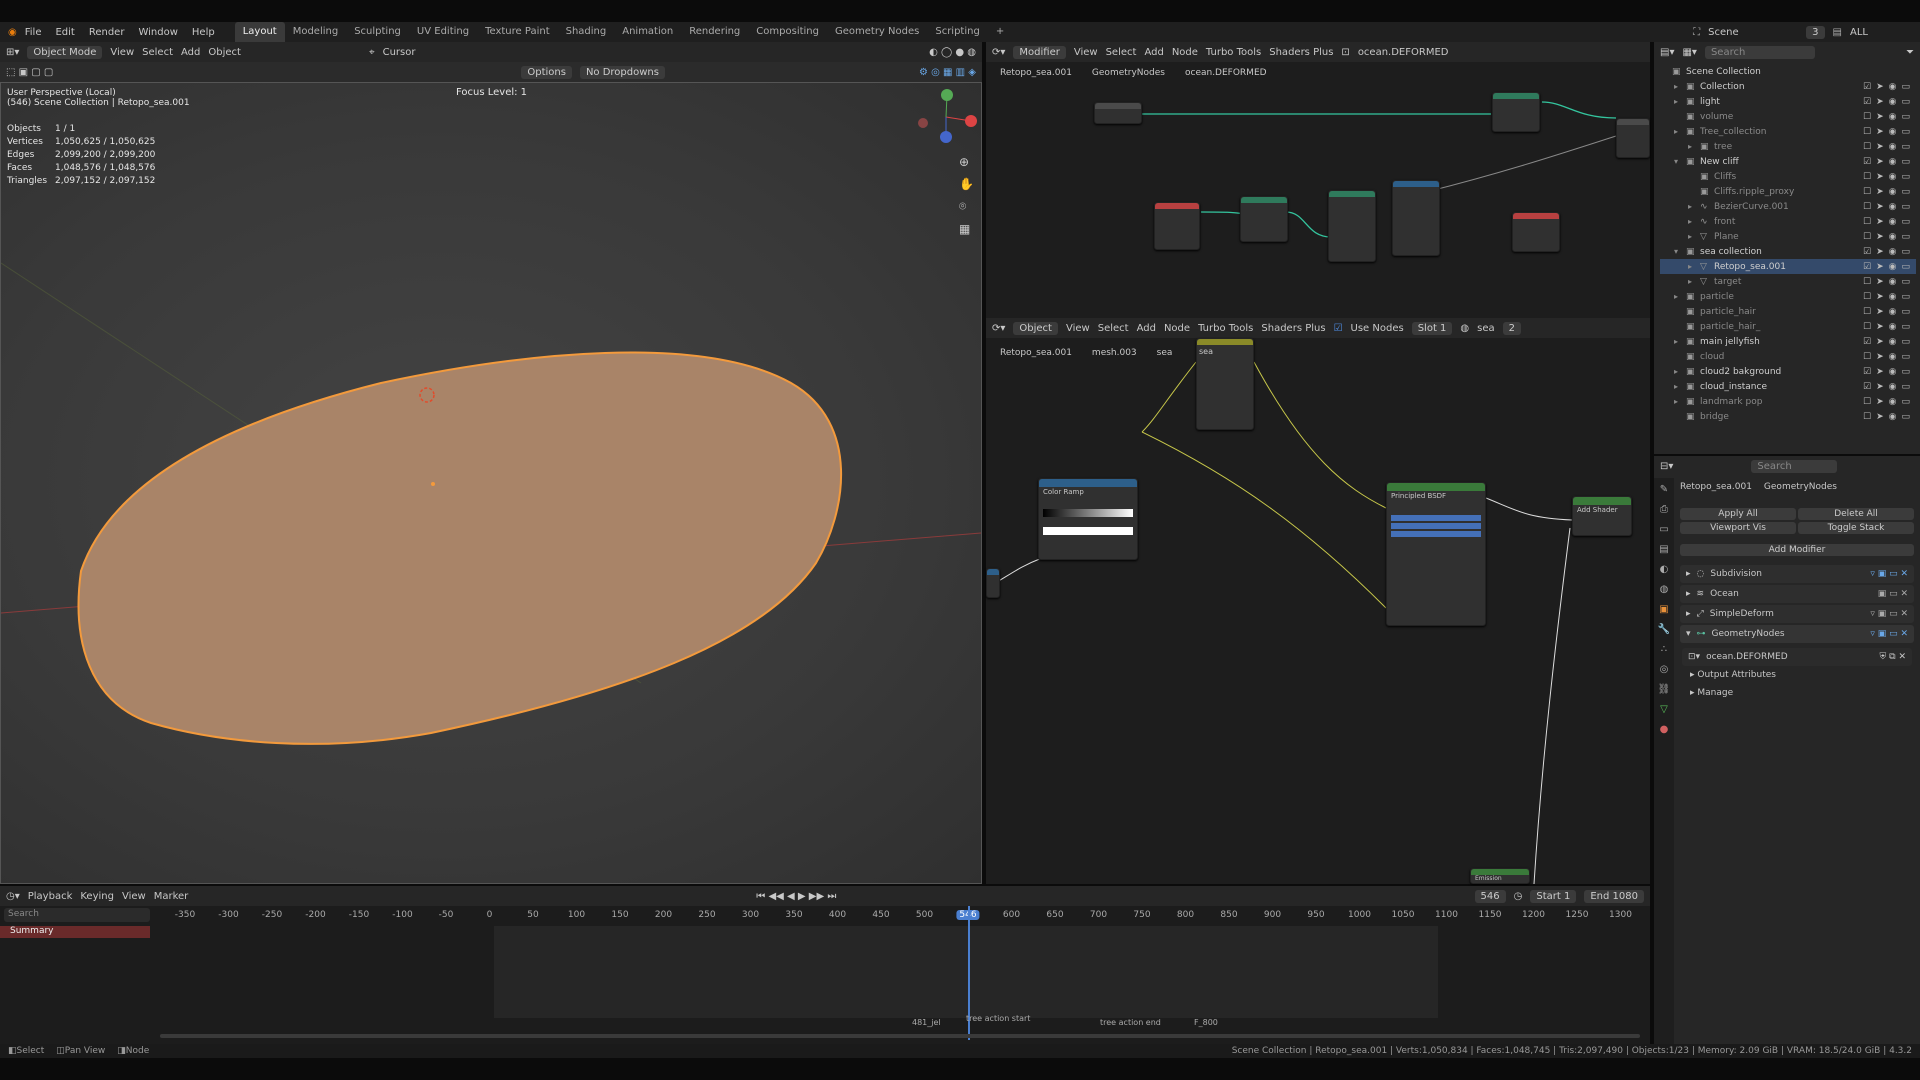 The image size is (1920, 1080). What do you see at coordinates (787, 32) in the screenshot?
I see `tab-compositing: Compositing` at bounding box center [787, 32].